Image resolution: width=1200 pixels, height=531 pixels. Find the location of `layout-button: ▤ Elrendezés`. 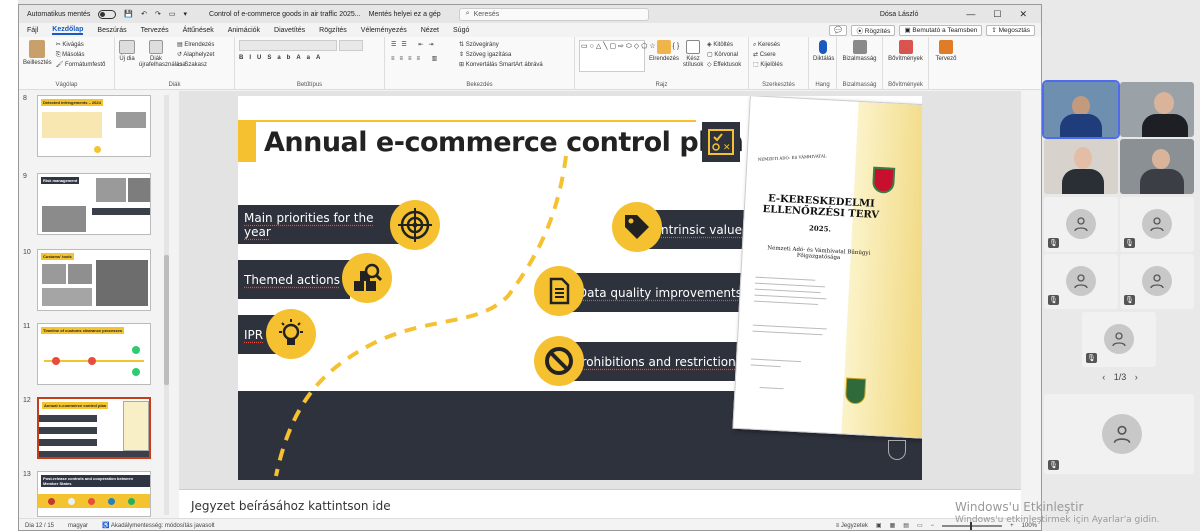

layout-button: ▤ Elrendezés is located at coordinates (195, 45).